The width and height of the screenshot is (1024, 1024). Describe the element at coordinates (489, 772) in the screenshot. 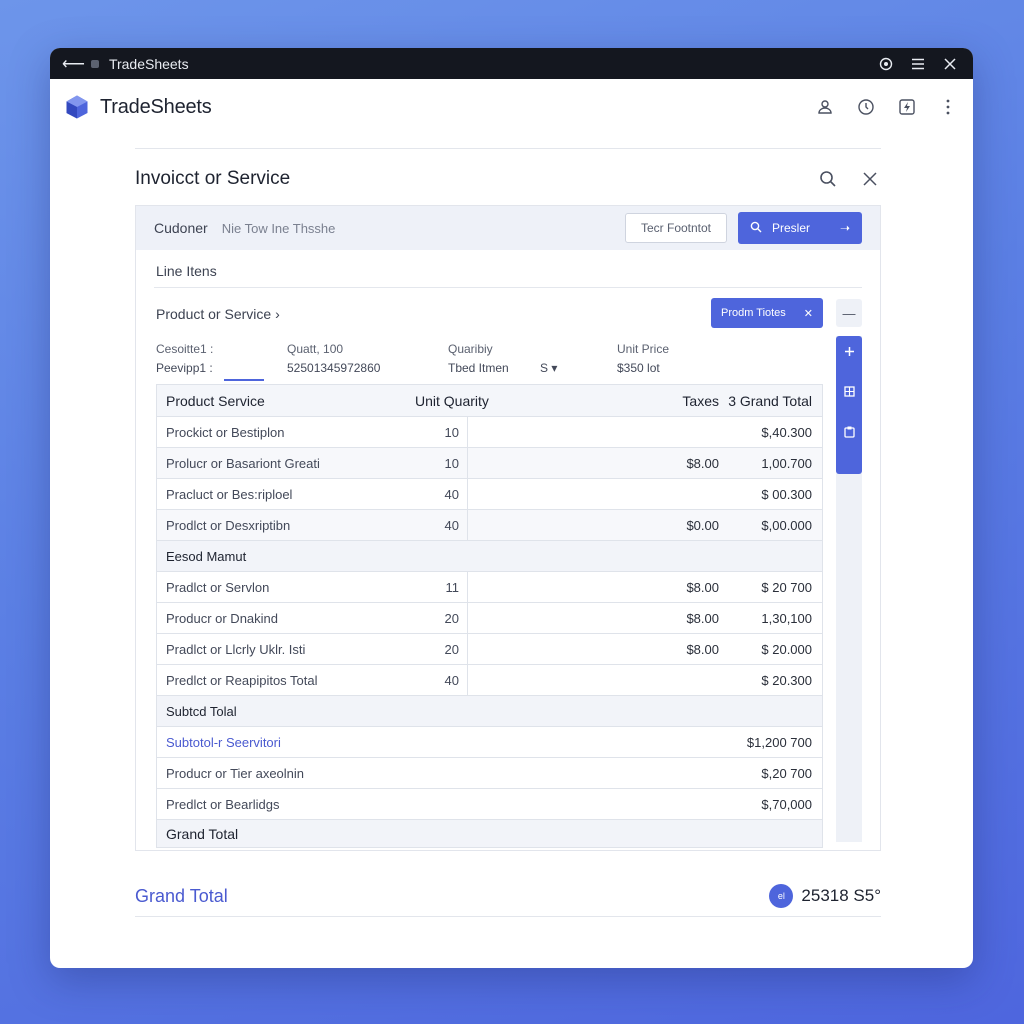

I see `table-row: Producr or Tier axeolnin $,20 700` at that location.